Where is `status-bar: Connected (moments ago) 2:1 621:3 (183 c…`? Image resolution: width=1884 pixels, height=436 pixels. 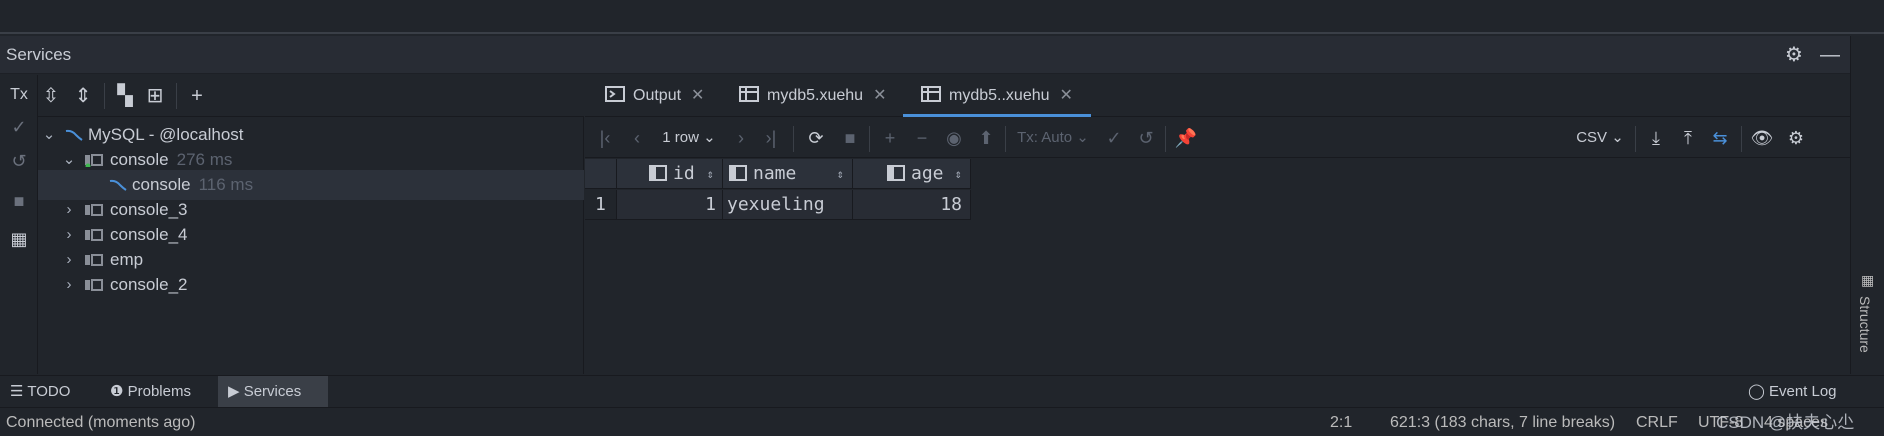 status-bar: Connected (moments ago) 2:1 621:3 (183 c… is located at coordinates (942, 421).